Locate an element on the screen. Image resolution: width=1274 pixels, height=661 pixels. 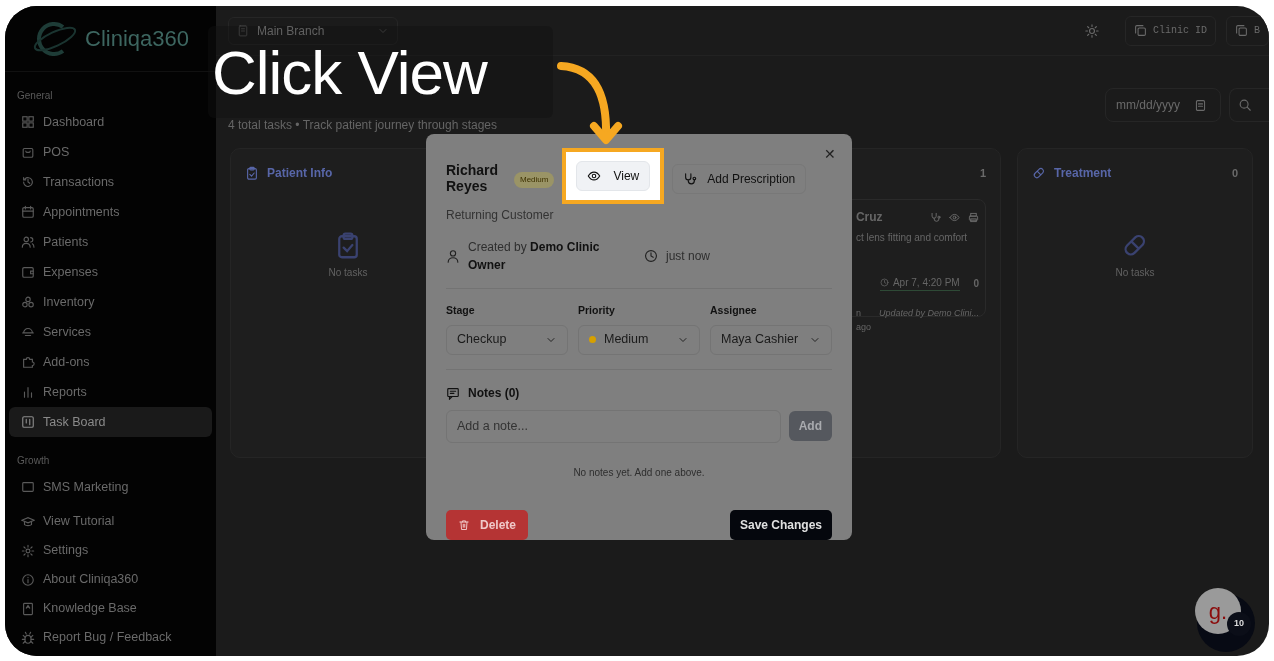
due-date-text: Apr 7, 4:20 PM is located at coordinates (926, 283).